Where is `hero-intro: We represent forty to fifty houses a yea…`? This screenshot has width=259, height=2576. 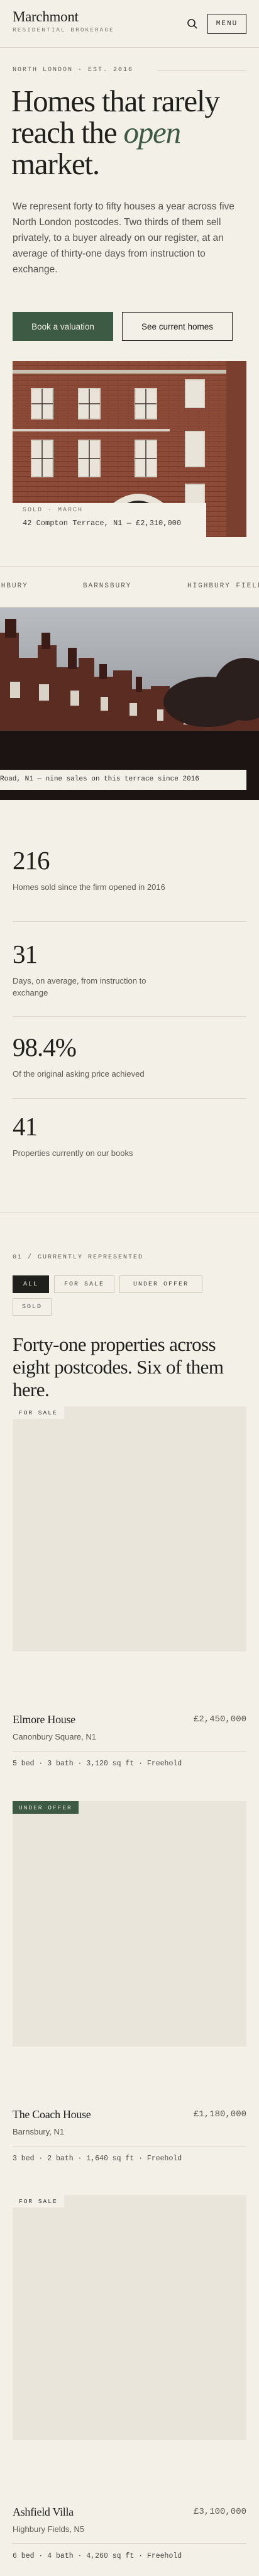 hero-intro: We represent forty to fifty houses a yea… is located at coordinates (123, 238).